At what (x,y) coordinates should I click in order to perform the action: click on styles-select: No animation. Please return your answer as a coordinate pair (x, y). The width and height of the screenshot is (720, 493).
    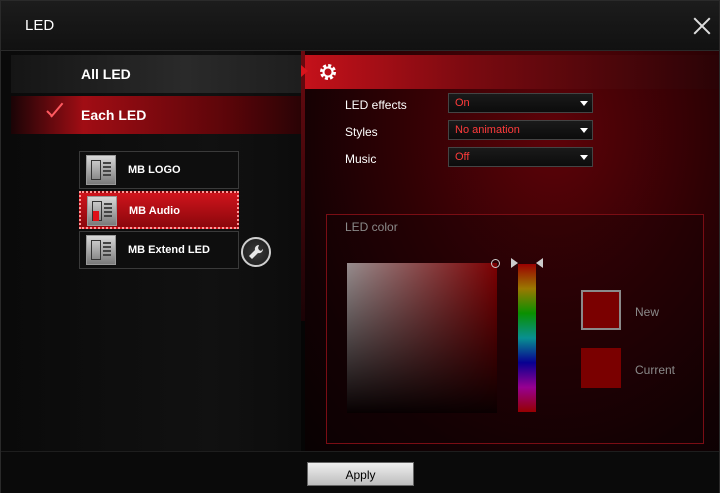
    Looking at the image, I should click on (520, 130).